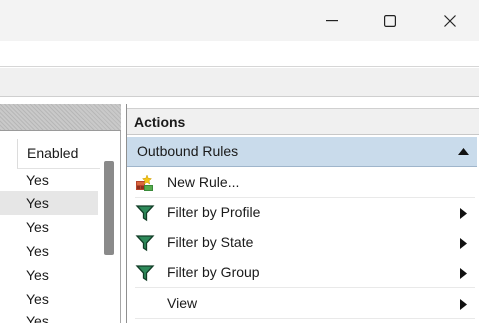 This screenshot has height=323, width=479. I want to click on scrollbar-thumb, so click(109, 208).